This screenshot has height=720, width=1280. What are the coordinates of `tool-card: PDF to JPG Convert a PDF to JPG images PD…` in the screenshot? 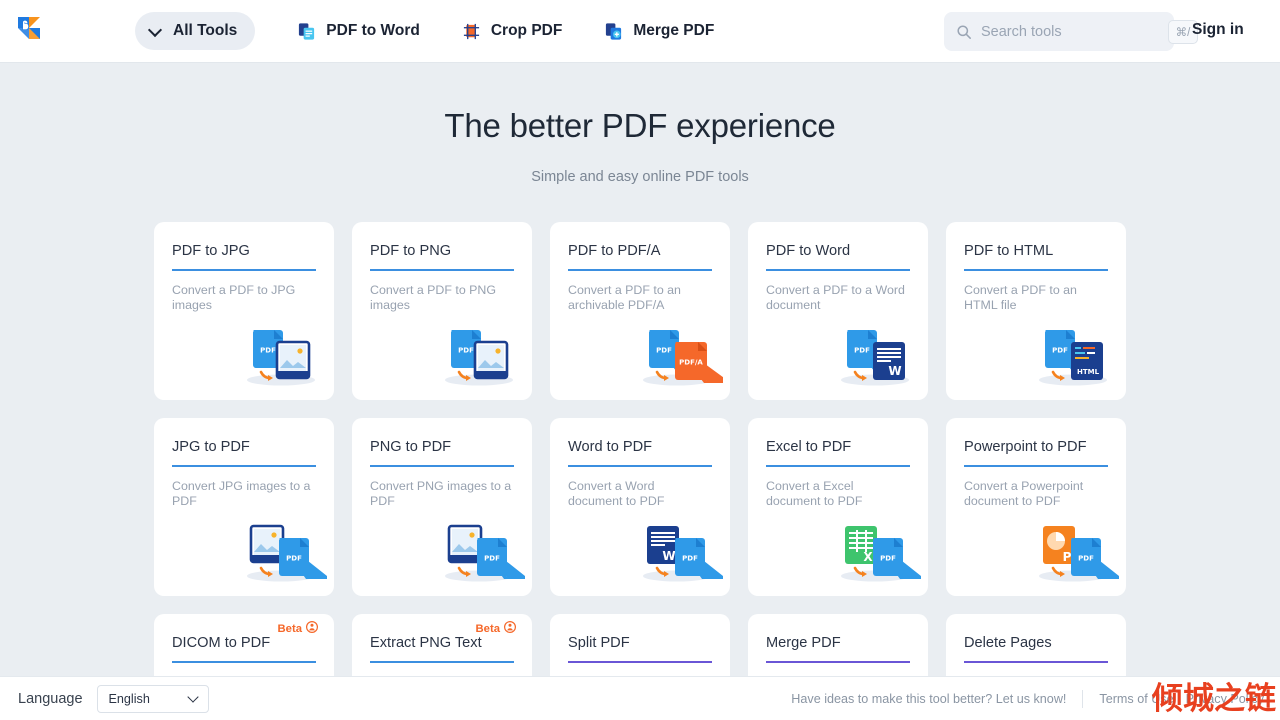 It's located at (244, 311).